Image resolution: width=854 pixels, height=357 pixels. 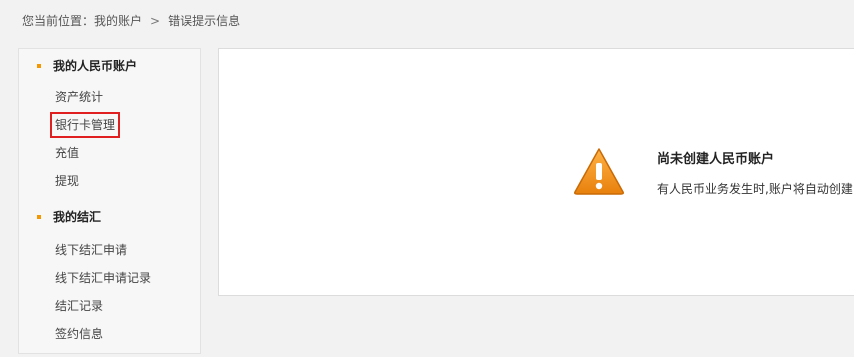 I want to click on warning-icon, so click(x=599, y=171).